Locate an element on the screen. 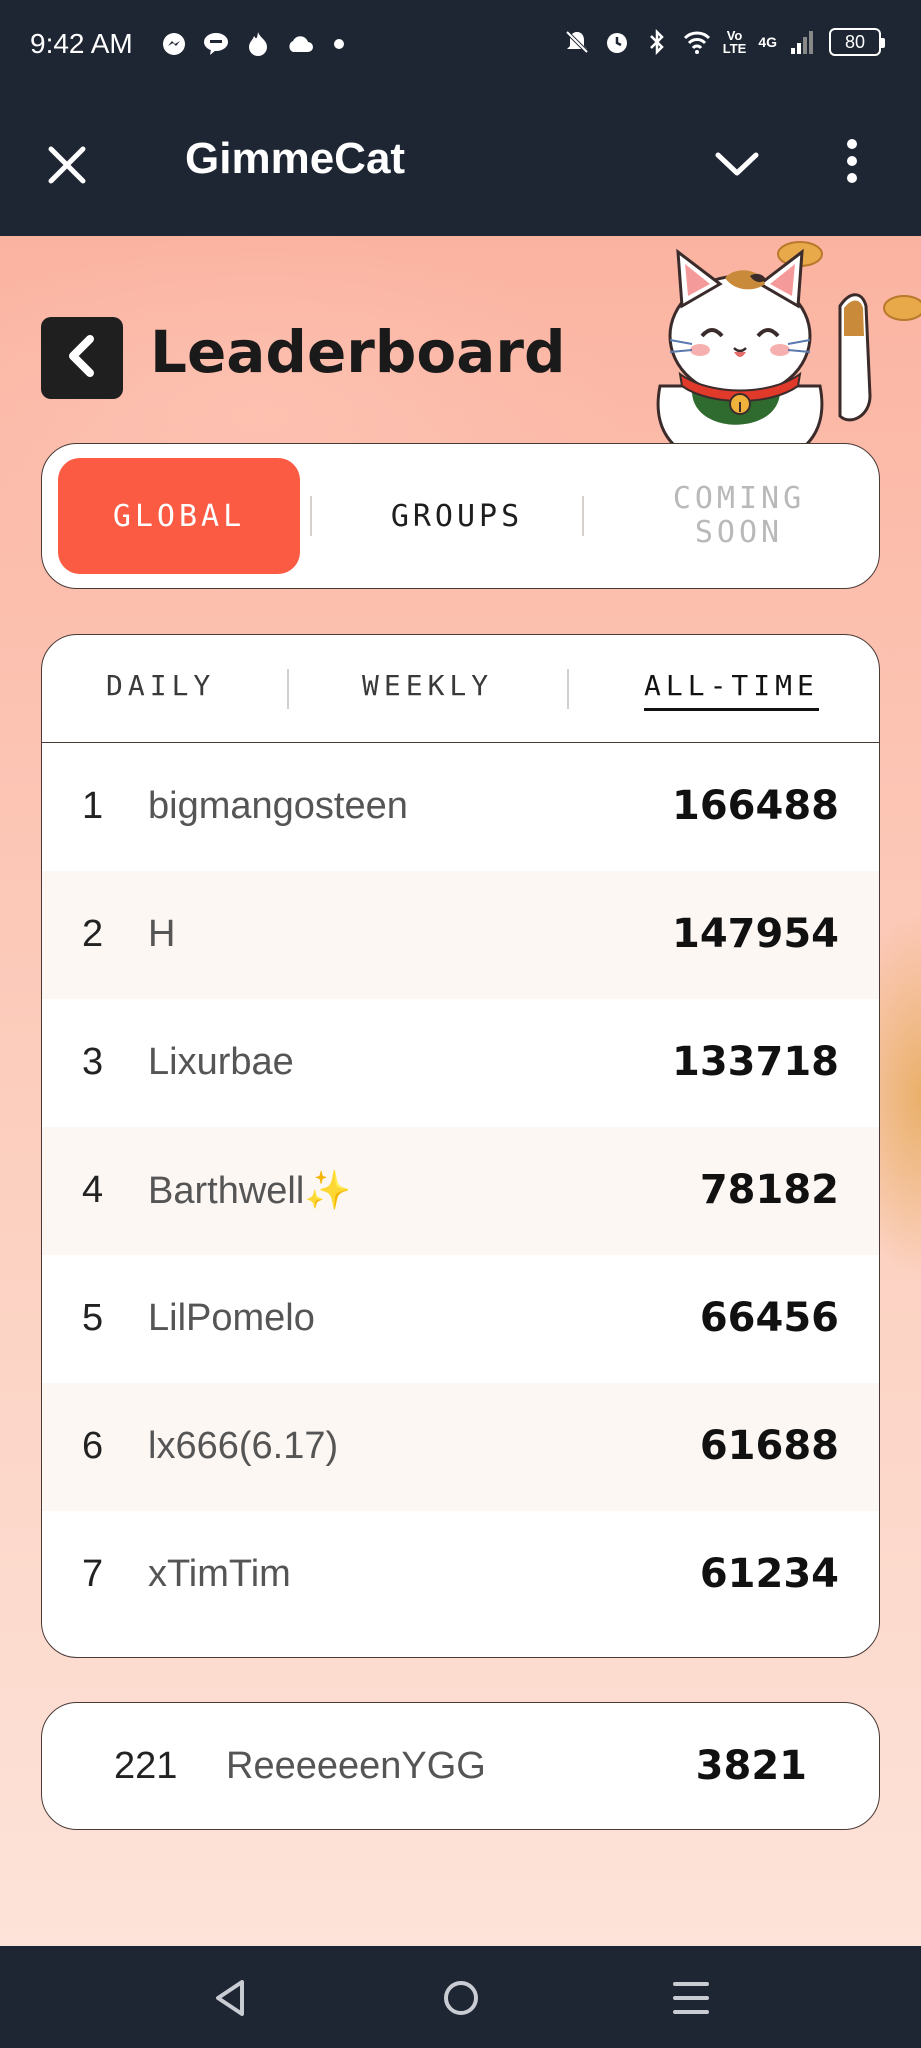 The width and height of the screenshot is (921, 2048). rank-number: 1 is located at coordinates (93, 806).